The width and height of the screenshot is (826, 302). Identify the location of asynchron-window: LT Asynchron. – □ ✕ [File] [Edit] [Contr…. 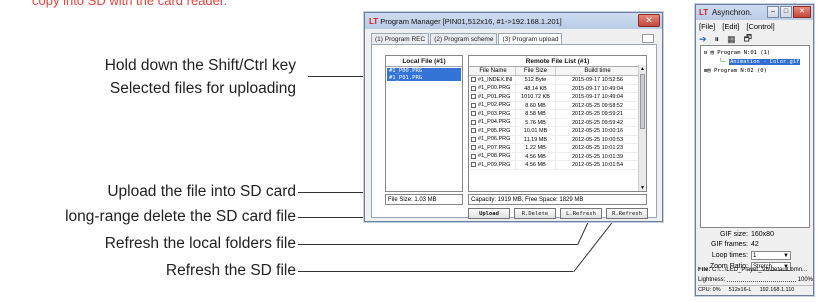
(754, 150).